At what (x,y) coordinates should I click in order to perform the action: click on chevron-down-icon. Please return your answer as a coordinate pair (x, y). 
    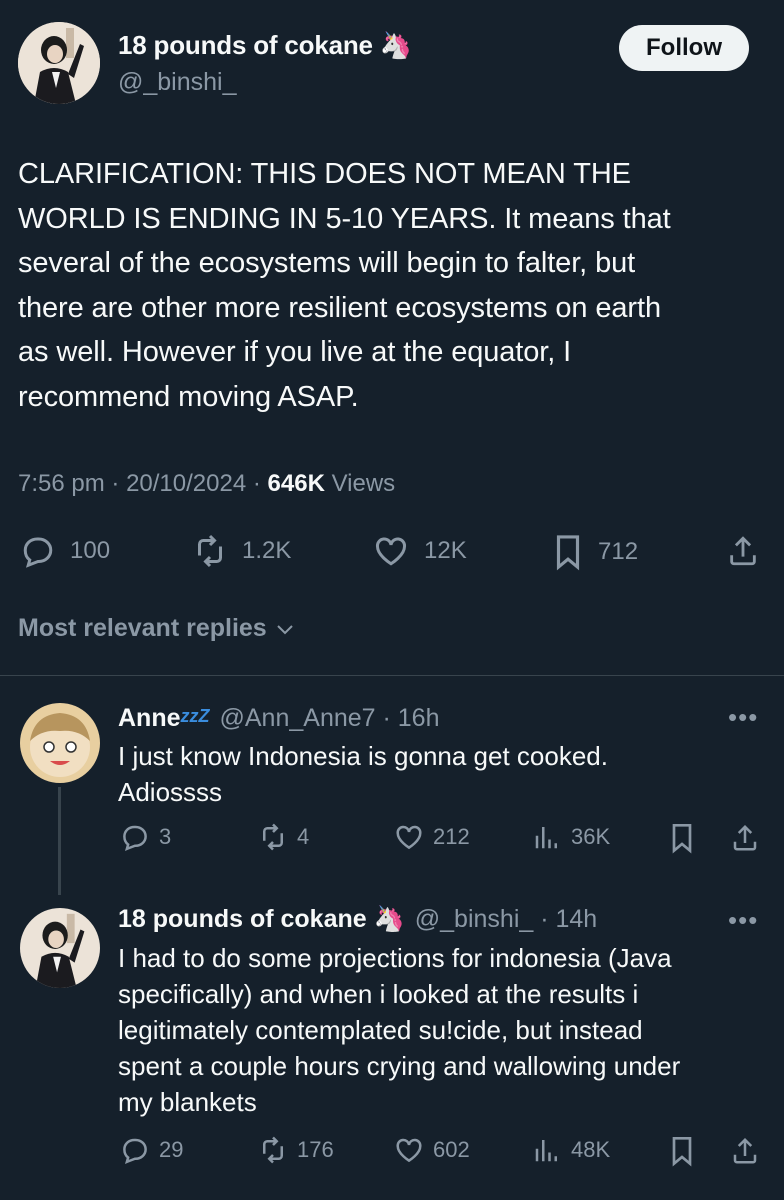
    Looking at the image, I should click on (285, 629).